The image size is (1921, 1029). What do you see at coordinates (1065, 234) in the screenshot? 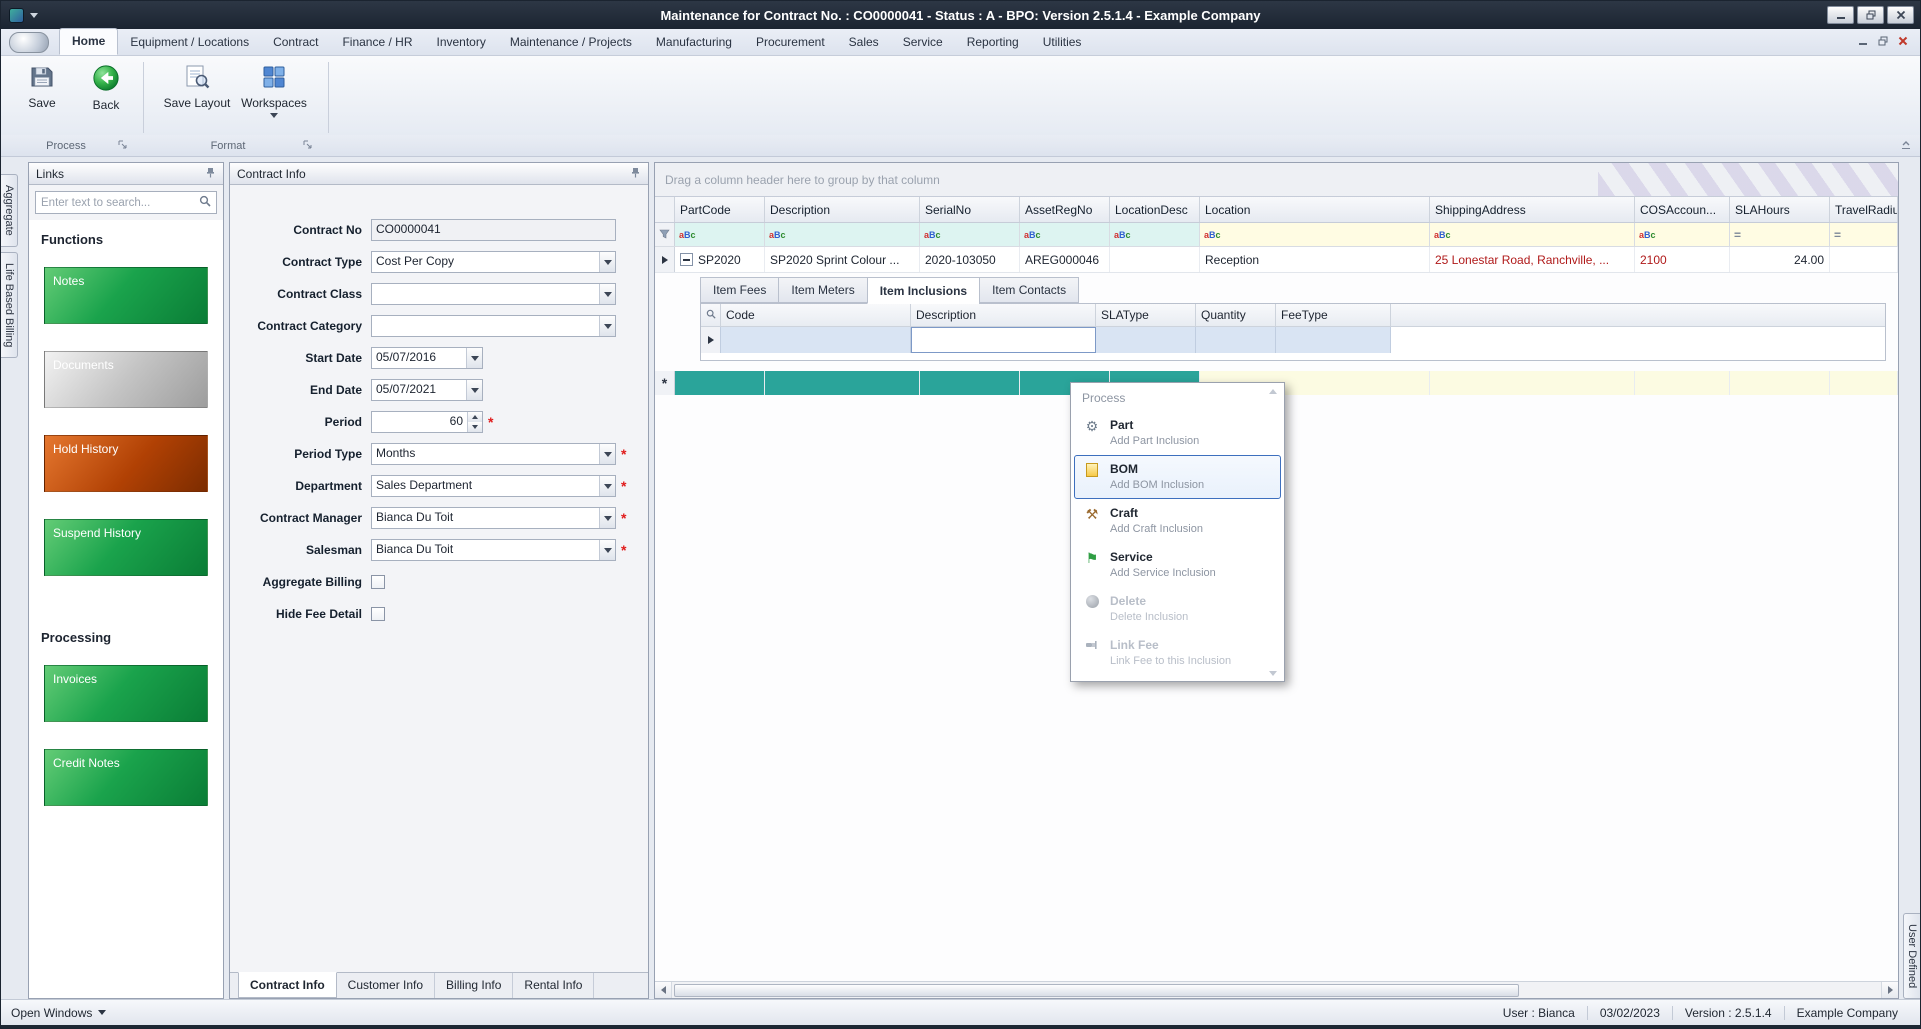
I see `filter-cell-assetregno: aBc` at bounding box center [1065, 234].